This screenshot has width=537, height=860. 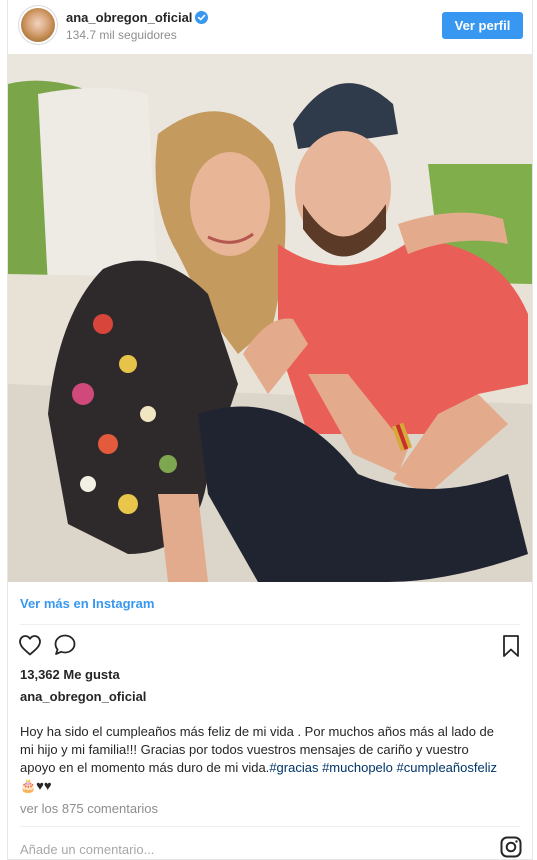 I want to click on instagram-logo-icon, so click(x=511, y=847).